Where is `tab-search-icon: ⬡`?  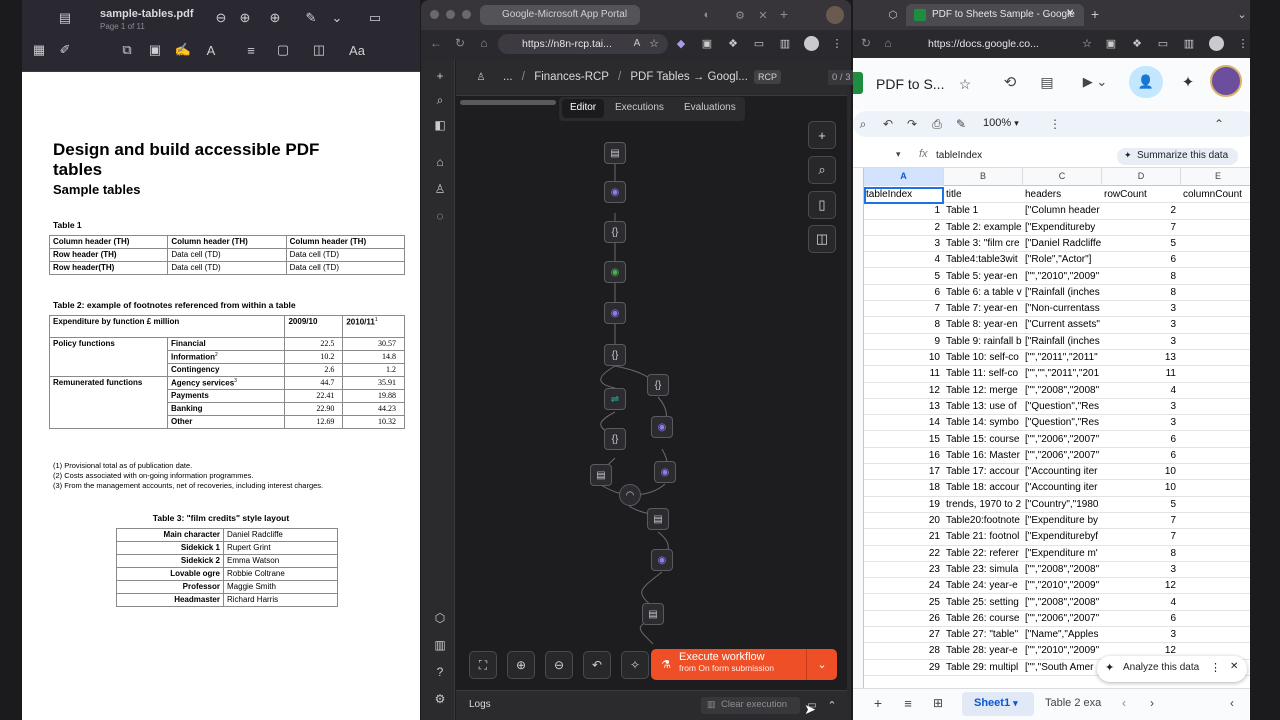
tab-search-icon: ⬡ is located at coordinates (893, 15).